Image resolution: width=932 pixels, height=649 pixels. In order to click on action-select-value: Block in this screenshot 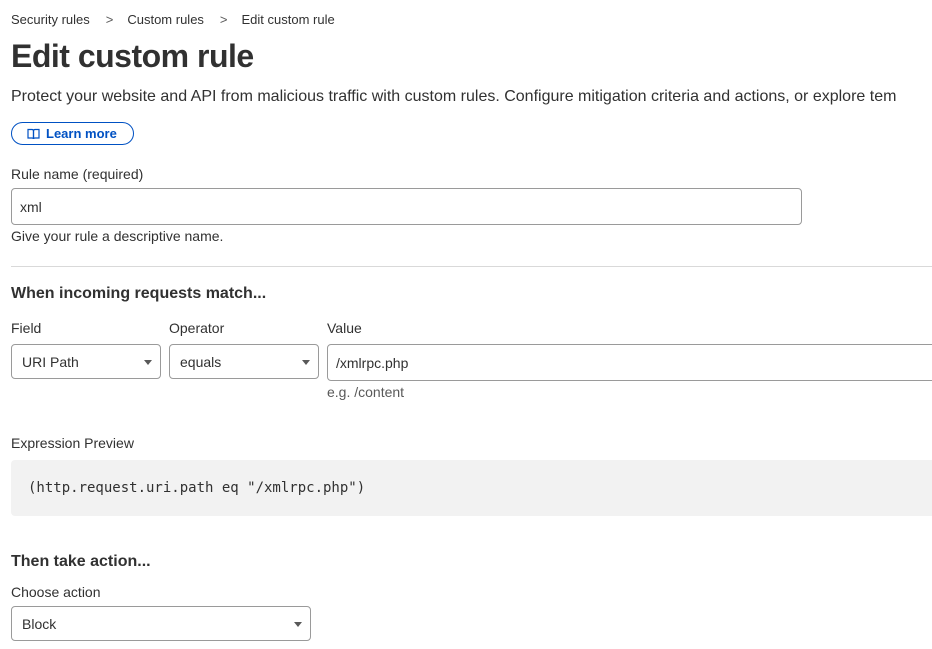, I will do `click(39, 623)`.